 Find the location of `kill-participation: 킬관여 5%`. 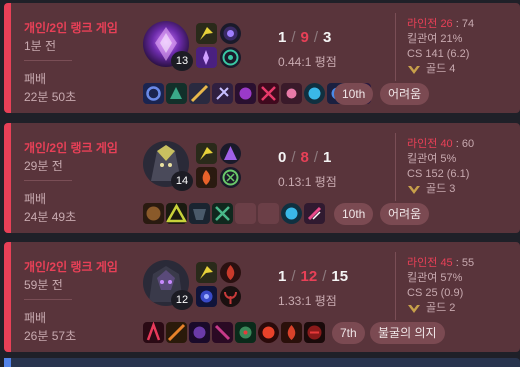

kill-participation: 킬관여 5% is located at coordinates (432, 159).